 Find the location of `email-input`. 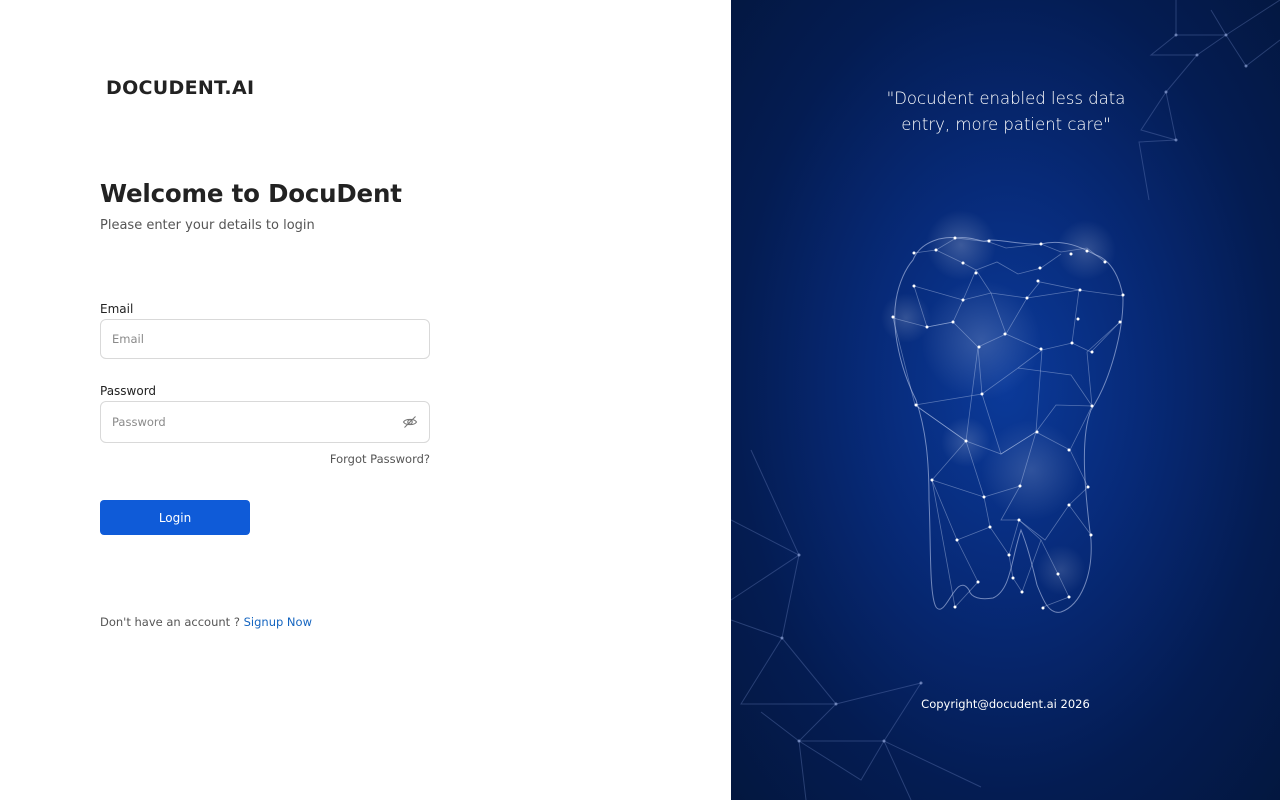

email-input is located at coordinates (252, 339).